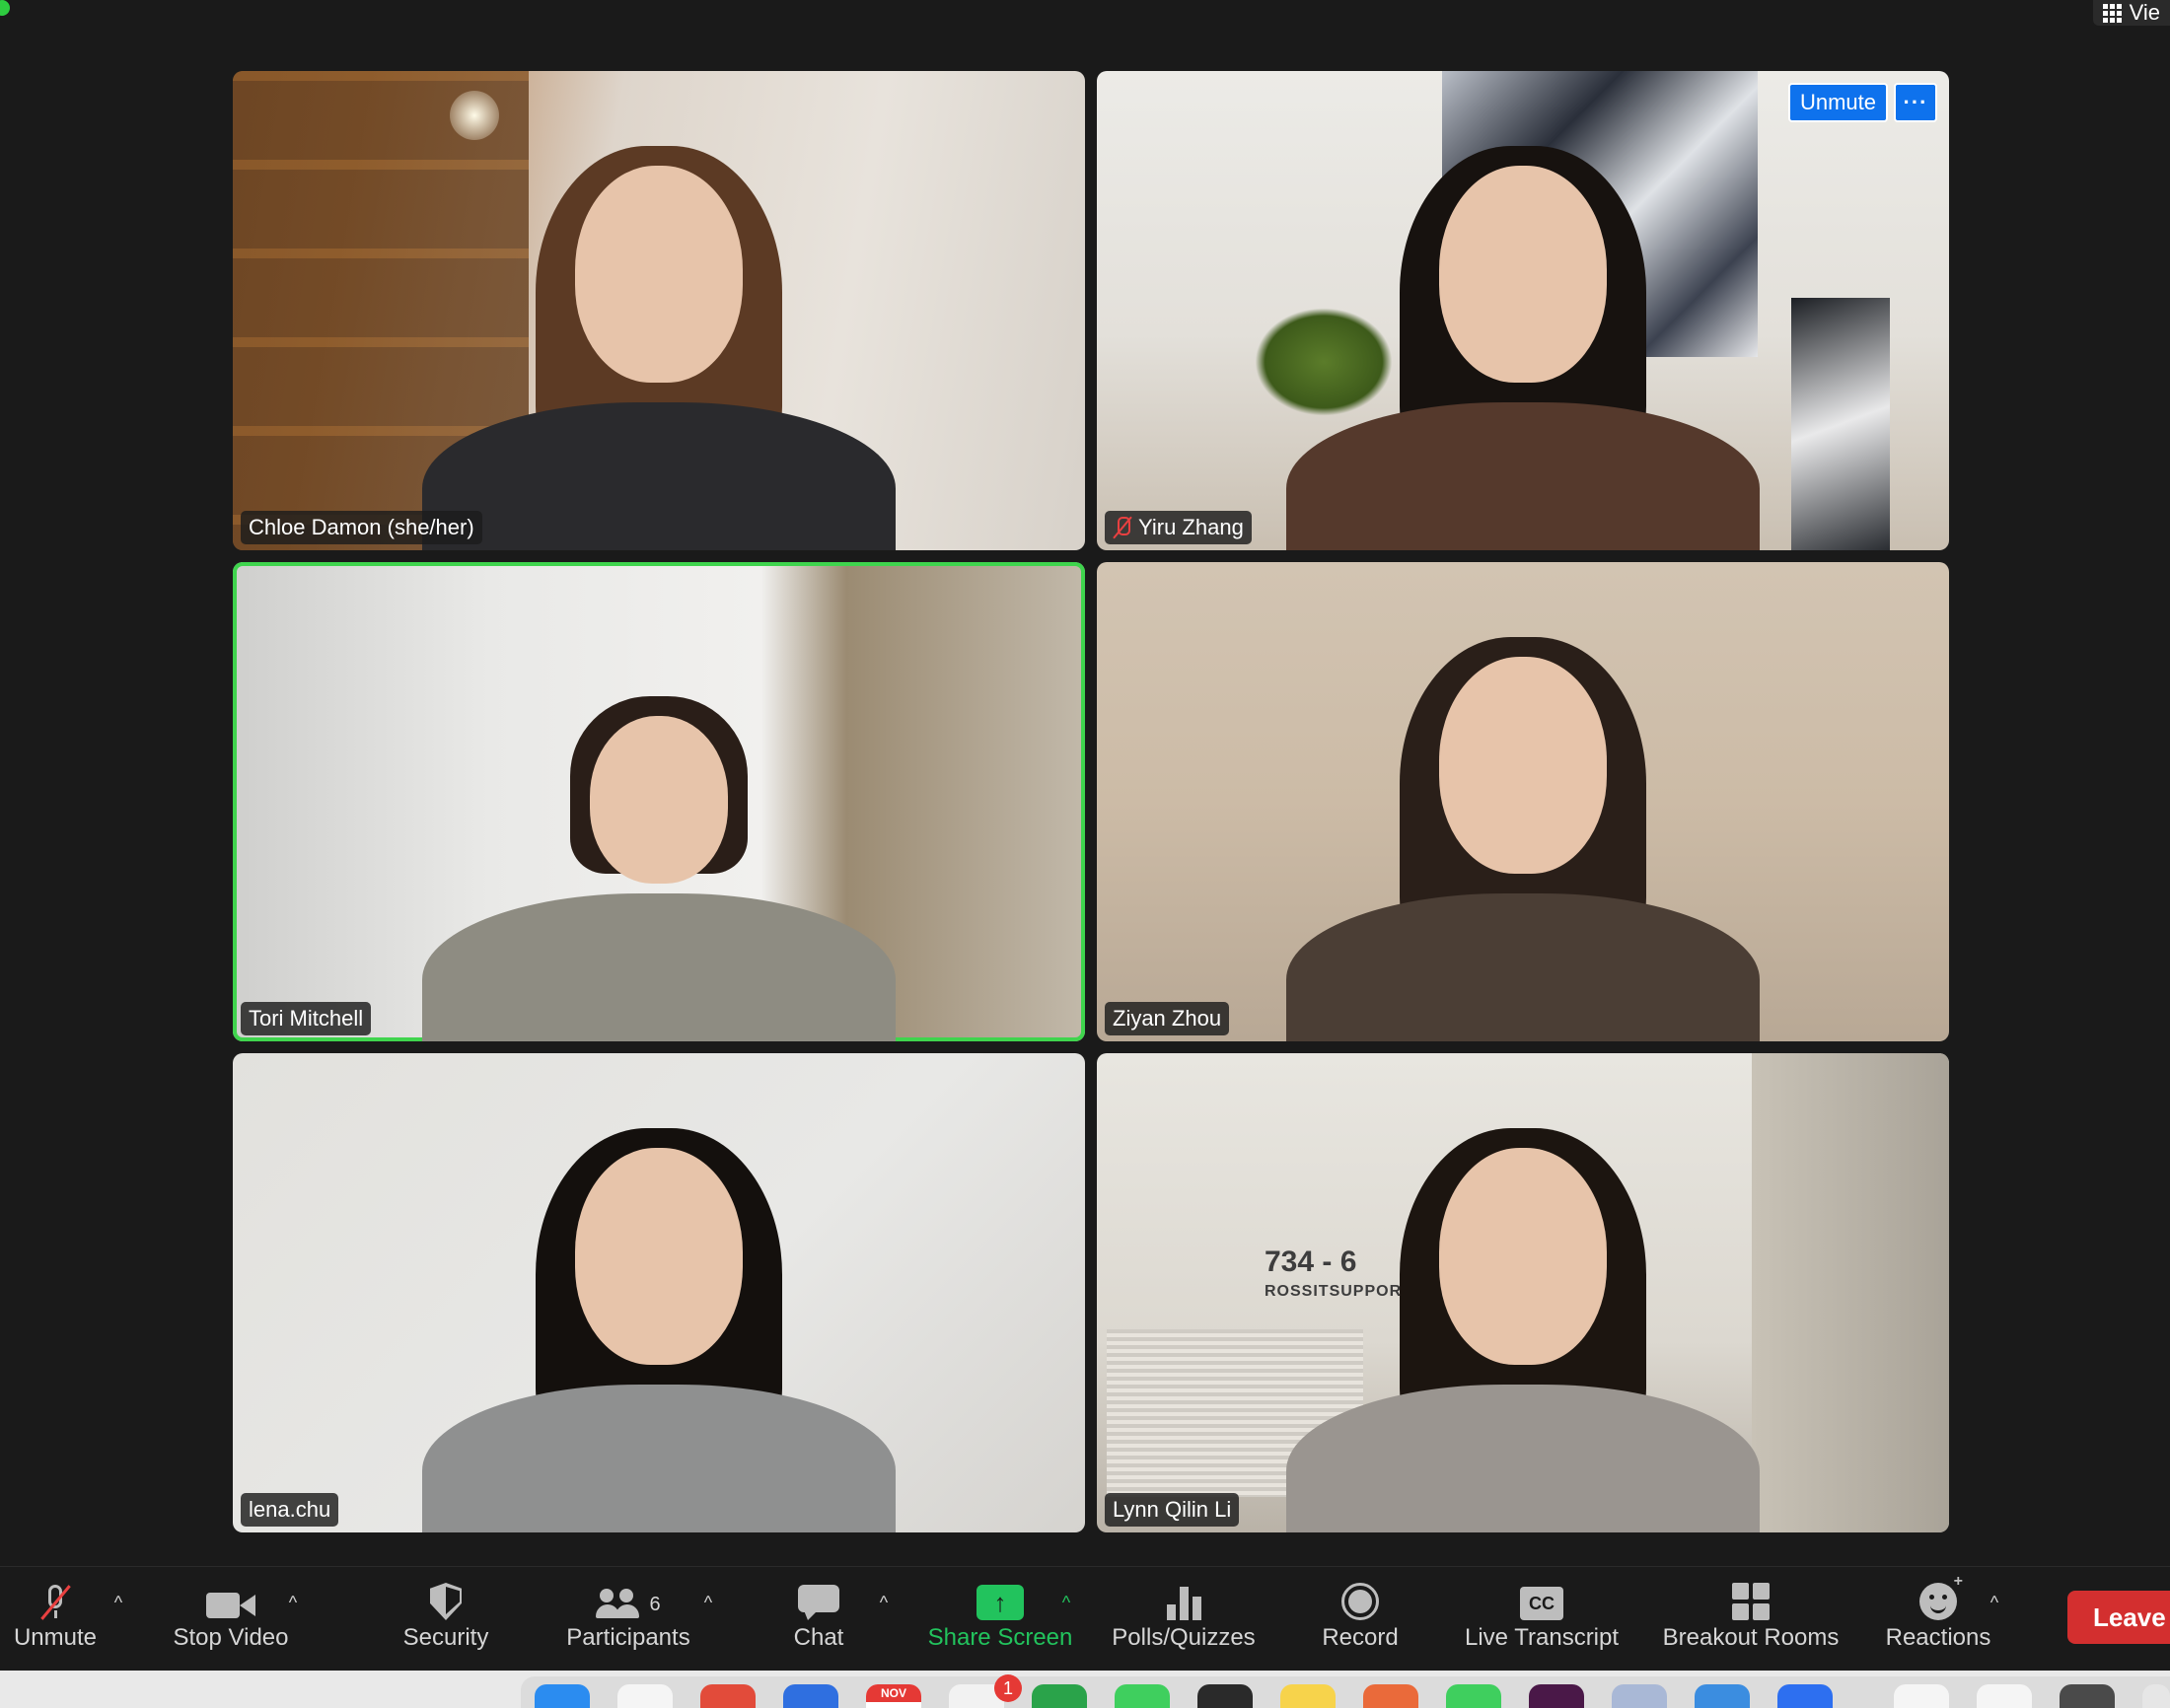  I want to click on video-tile-lena-chu: lena.chu, so click(659, 1292).